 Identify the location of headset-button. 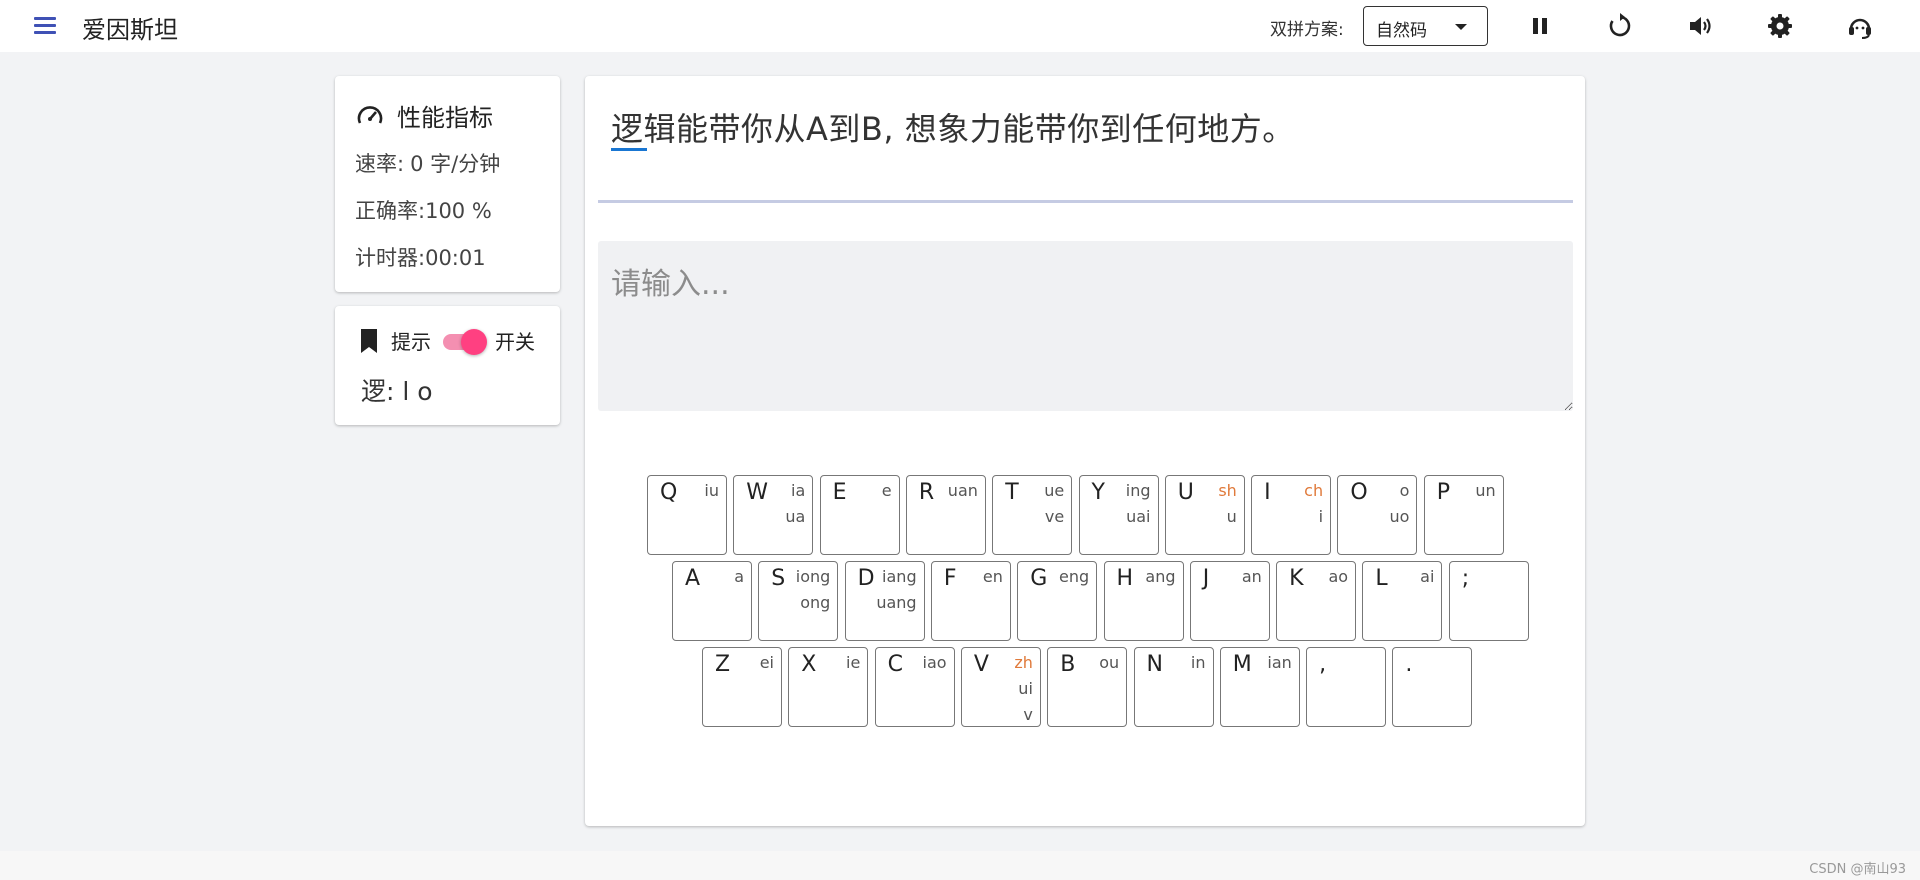
(1860, 26).